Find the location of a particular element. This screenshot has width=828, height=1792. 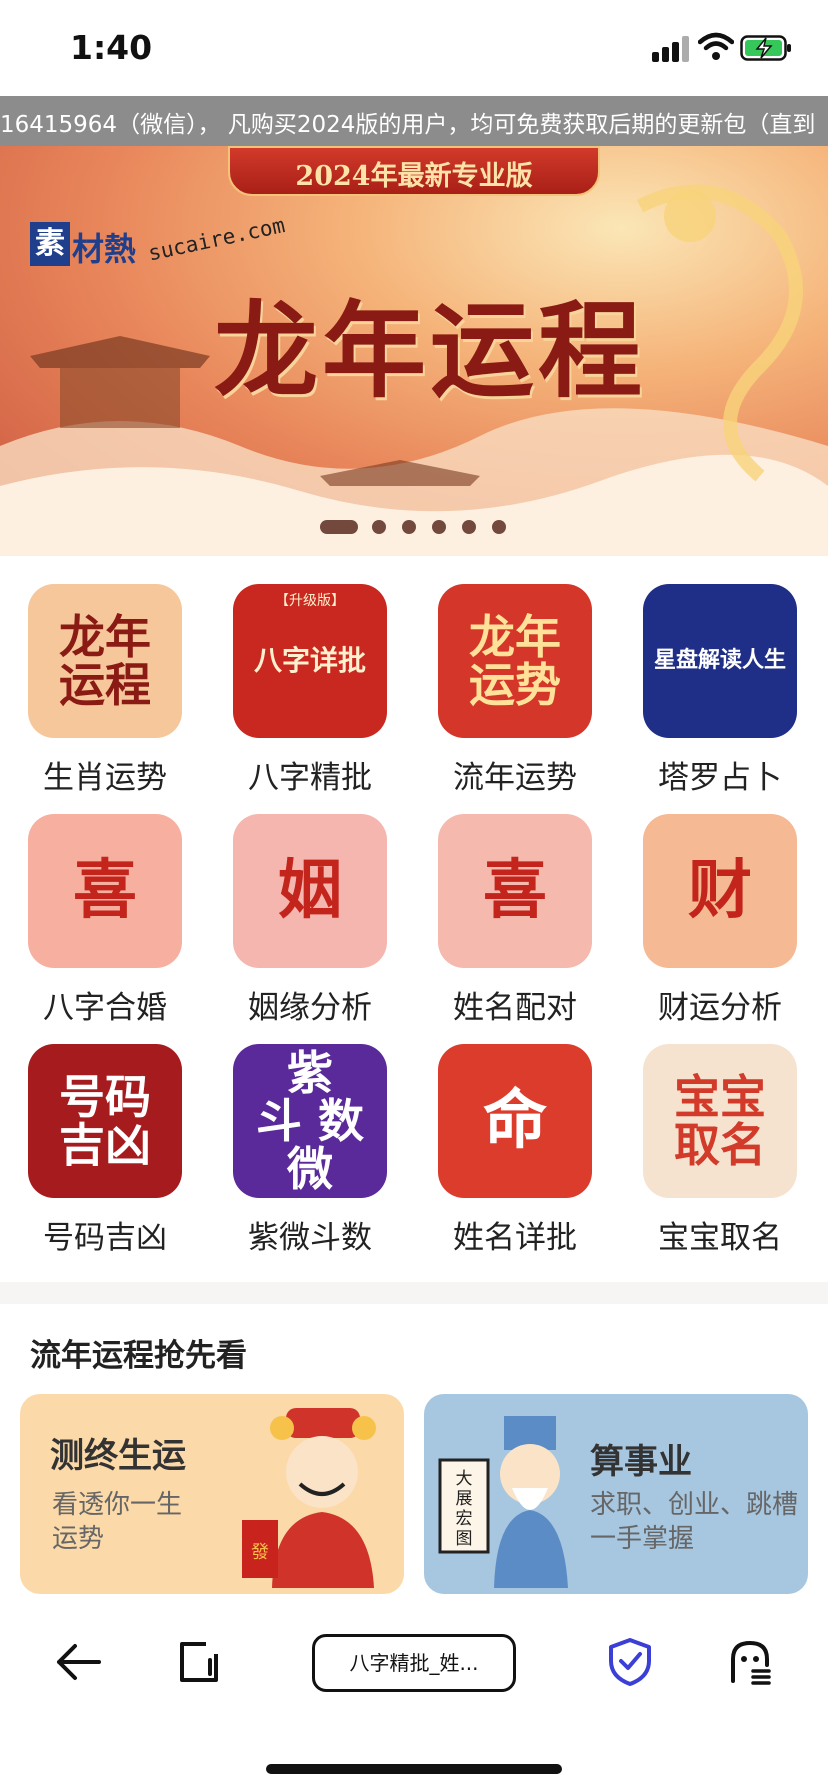

god-of-wealth-icon: 财 is located at coordinates (720, 891).